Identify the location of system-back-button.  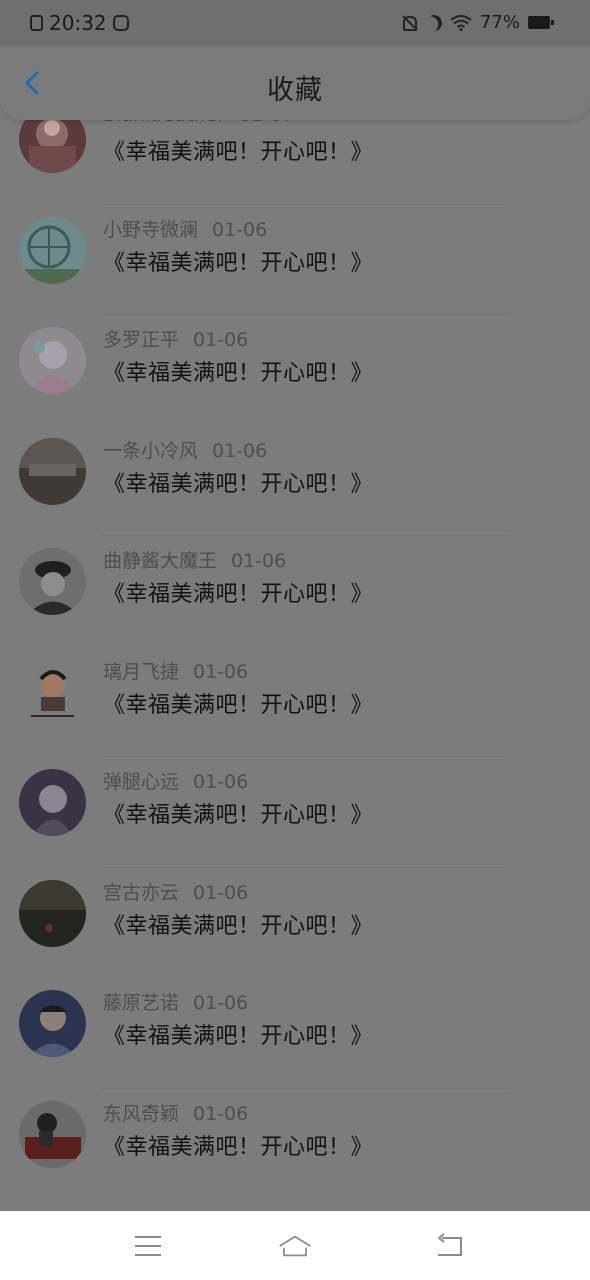
(450, 1246).